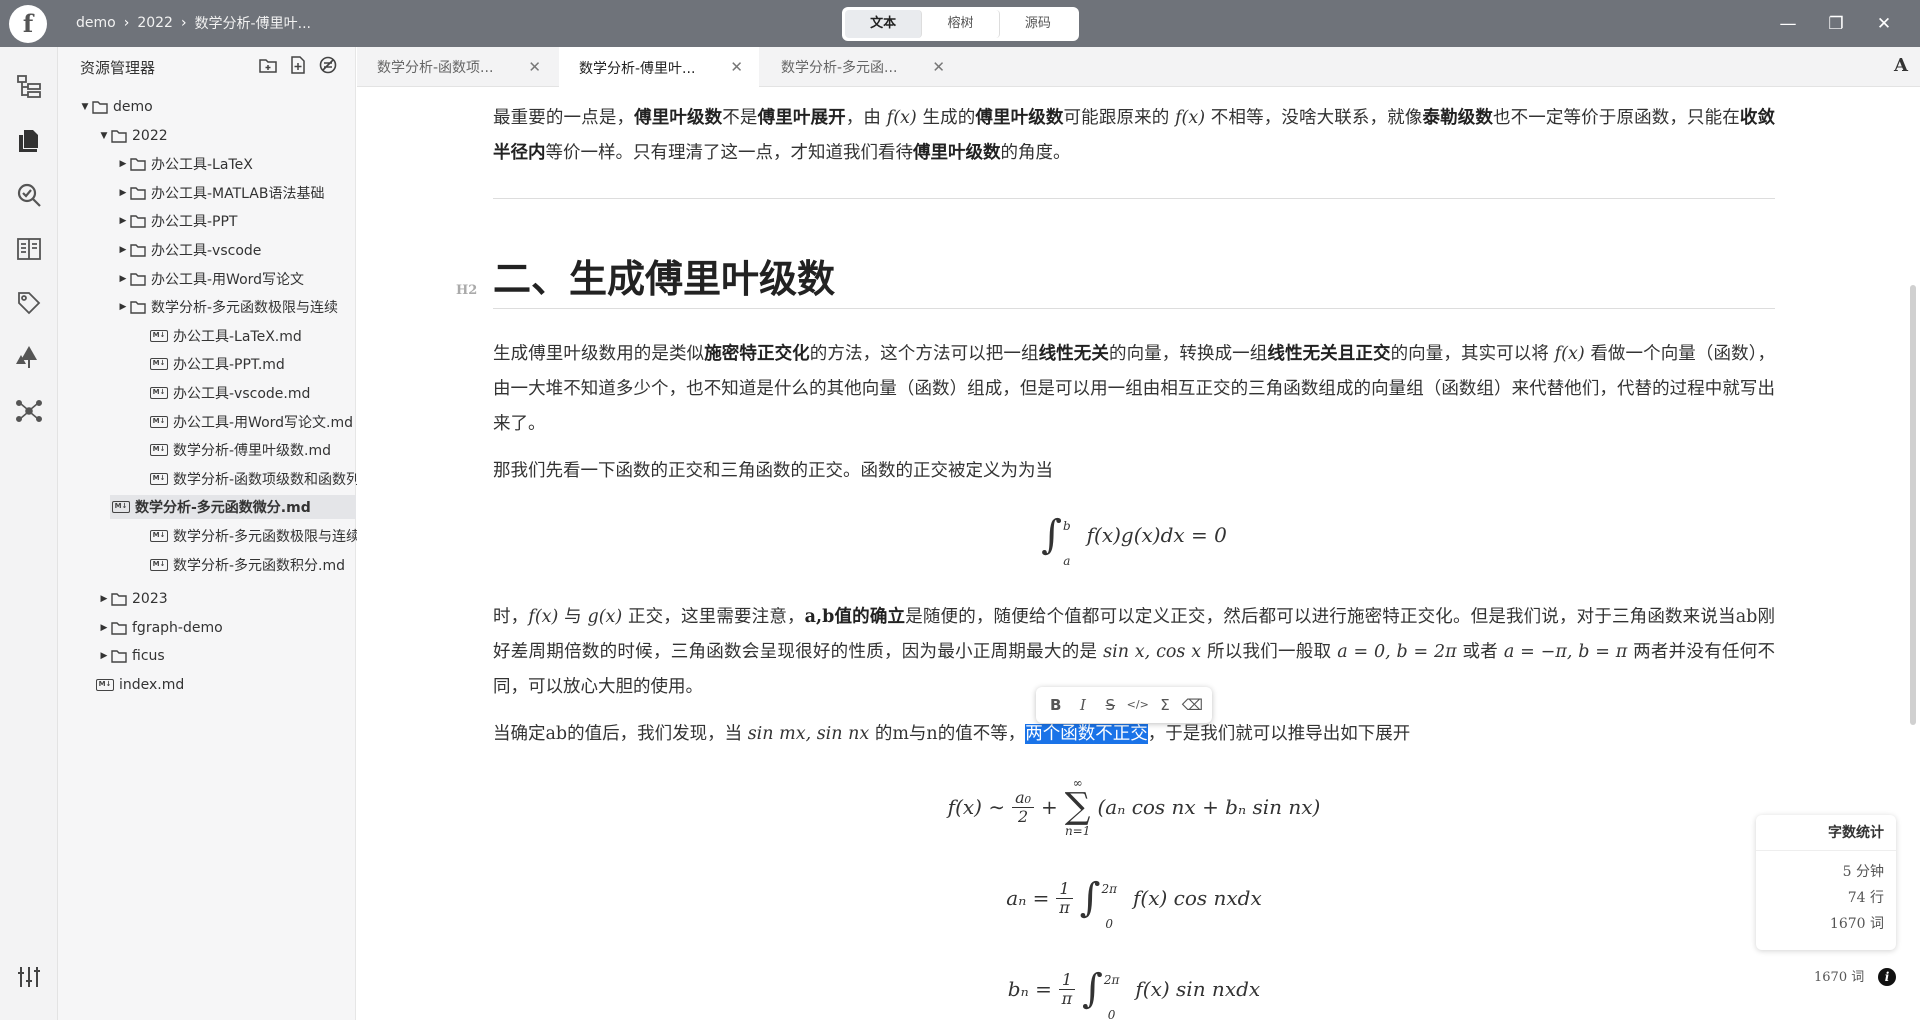  What do you see at coordinates (29, 195) in the screenshot?
I see `search-icon` at bounding box center [29, 195].